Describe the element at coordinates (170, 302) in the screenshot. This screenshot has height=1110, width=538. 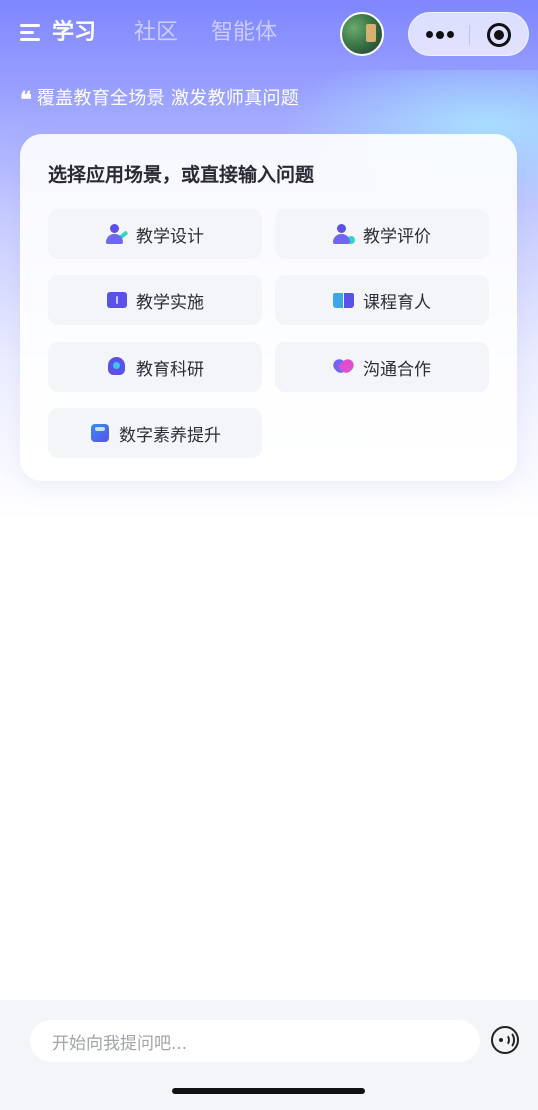
I see `scene-label: 教学实施` at that location.